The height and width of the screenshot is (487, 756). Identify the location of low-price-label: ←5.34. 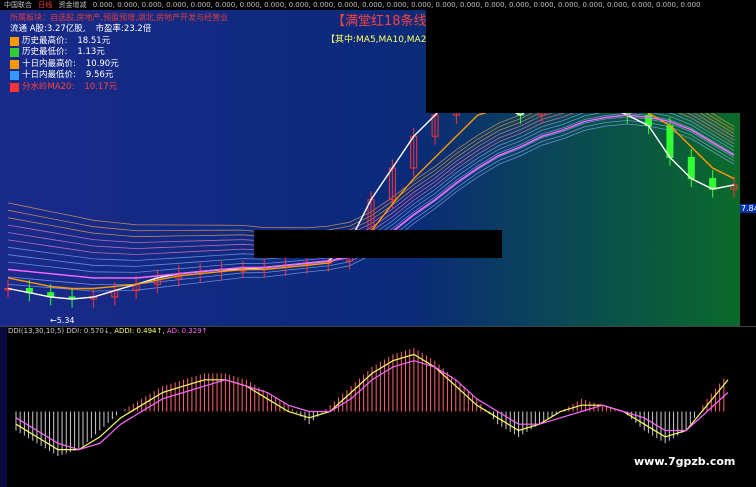
(62, 320).